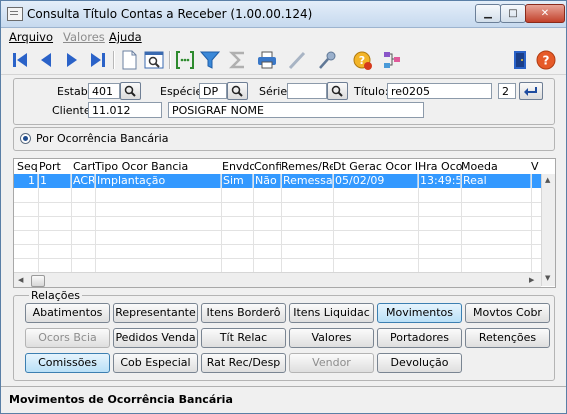 The image size is (567, 414). Describe the element at coordinates (74, 91) in the screenshot. I see `estab-label: Estab:` at that location.